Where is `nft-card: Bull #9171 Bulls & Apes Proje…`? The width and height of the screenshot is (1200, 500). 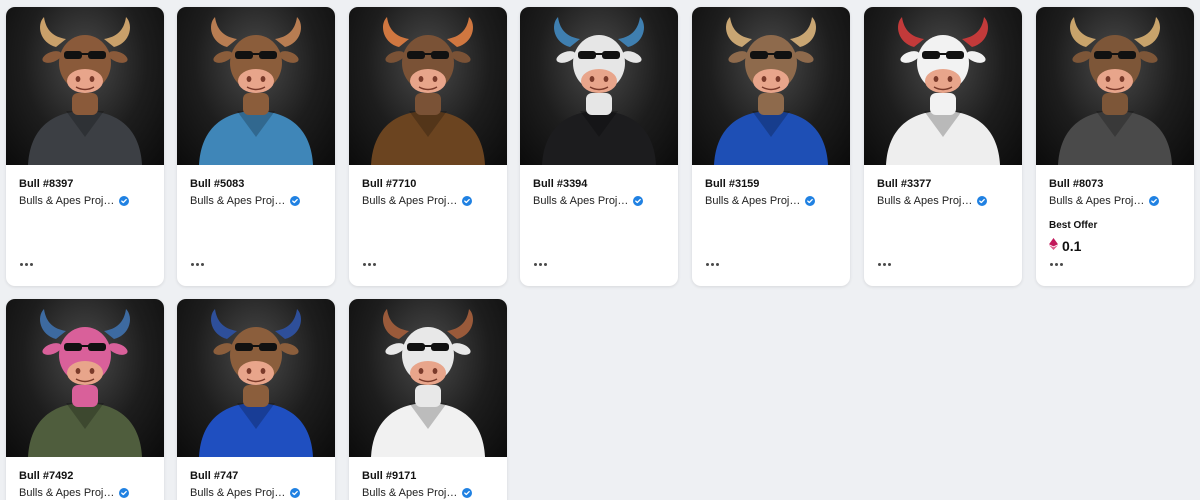
nft-card: Bull #9171 Bulls & Apes Proje… is located at coordinates (428, 399).